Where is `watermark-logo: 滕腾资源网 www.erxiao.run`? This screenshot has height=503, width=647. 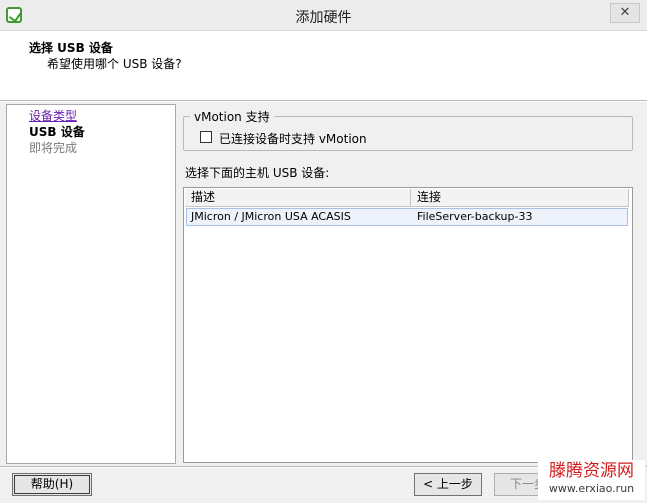 watermark-logo: 滕腾资源网 www.erxiao.run is located at coordinates (591, 480).